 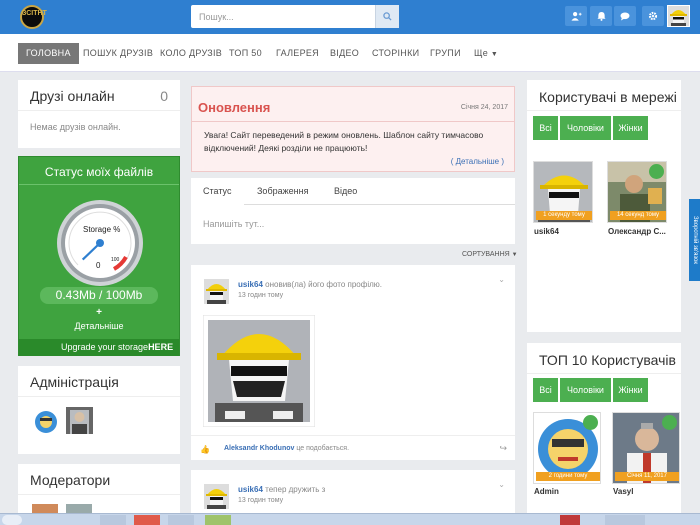 What do you see at coordinates (99, 326) in the screenshot?
I see `storage-details-link: Детальніше` at bounding box center [99, 326].